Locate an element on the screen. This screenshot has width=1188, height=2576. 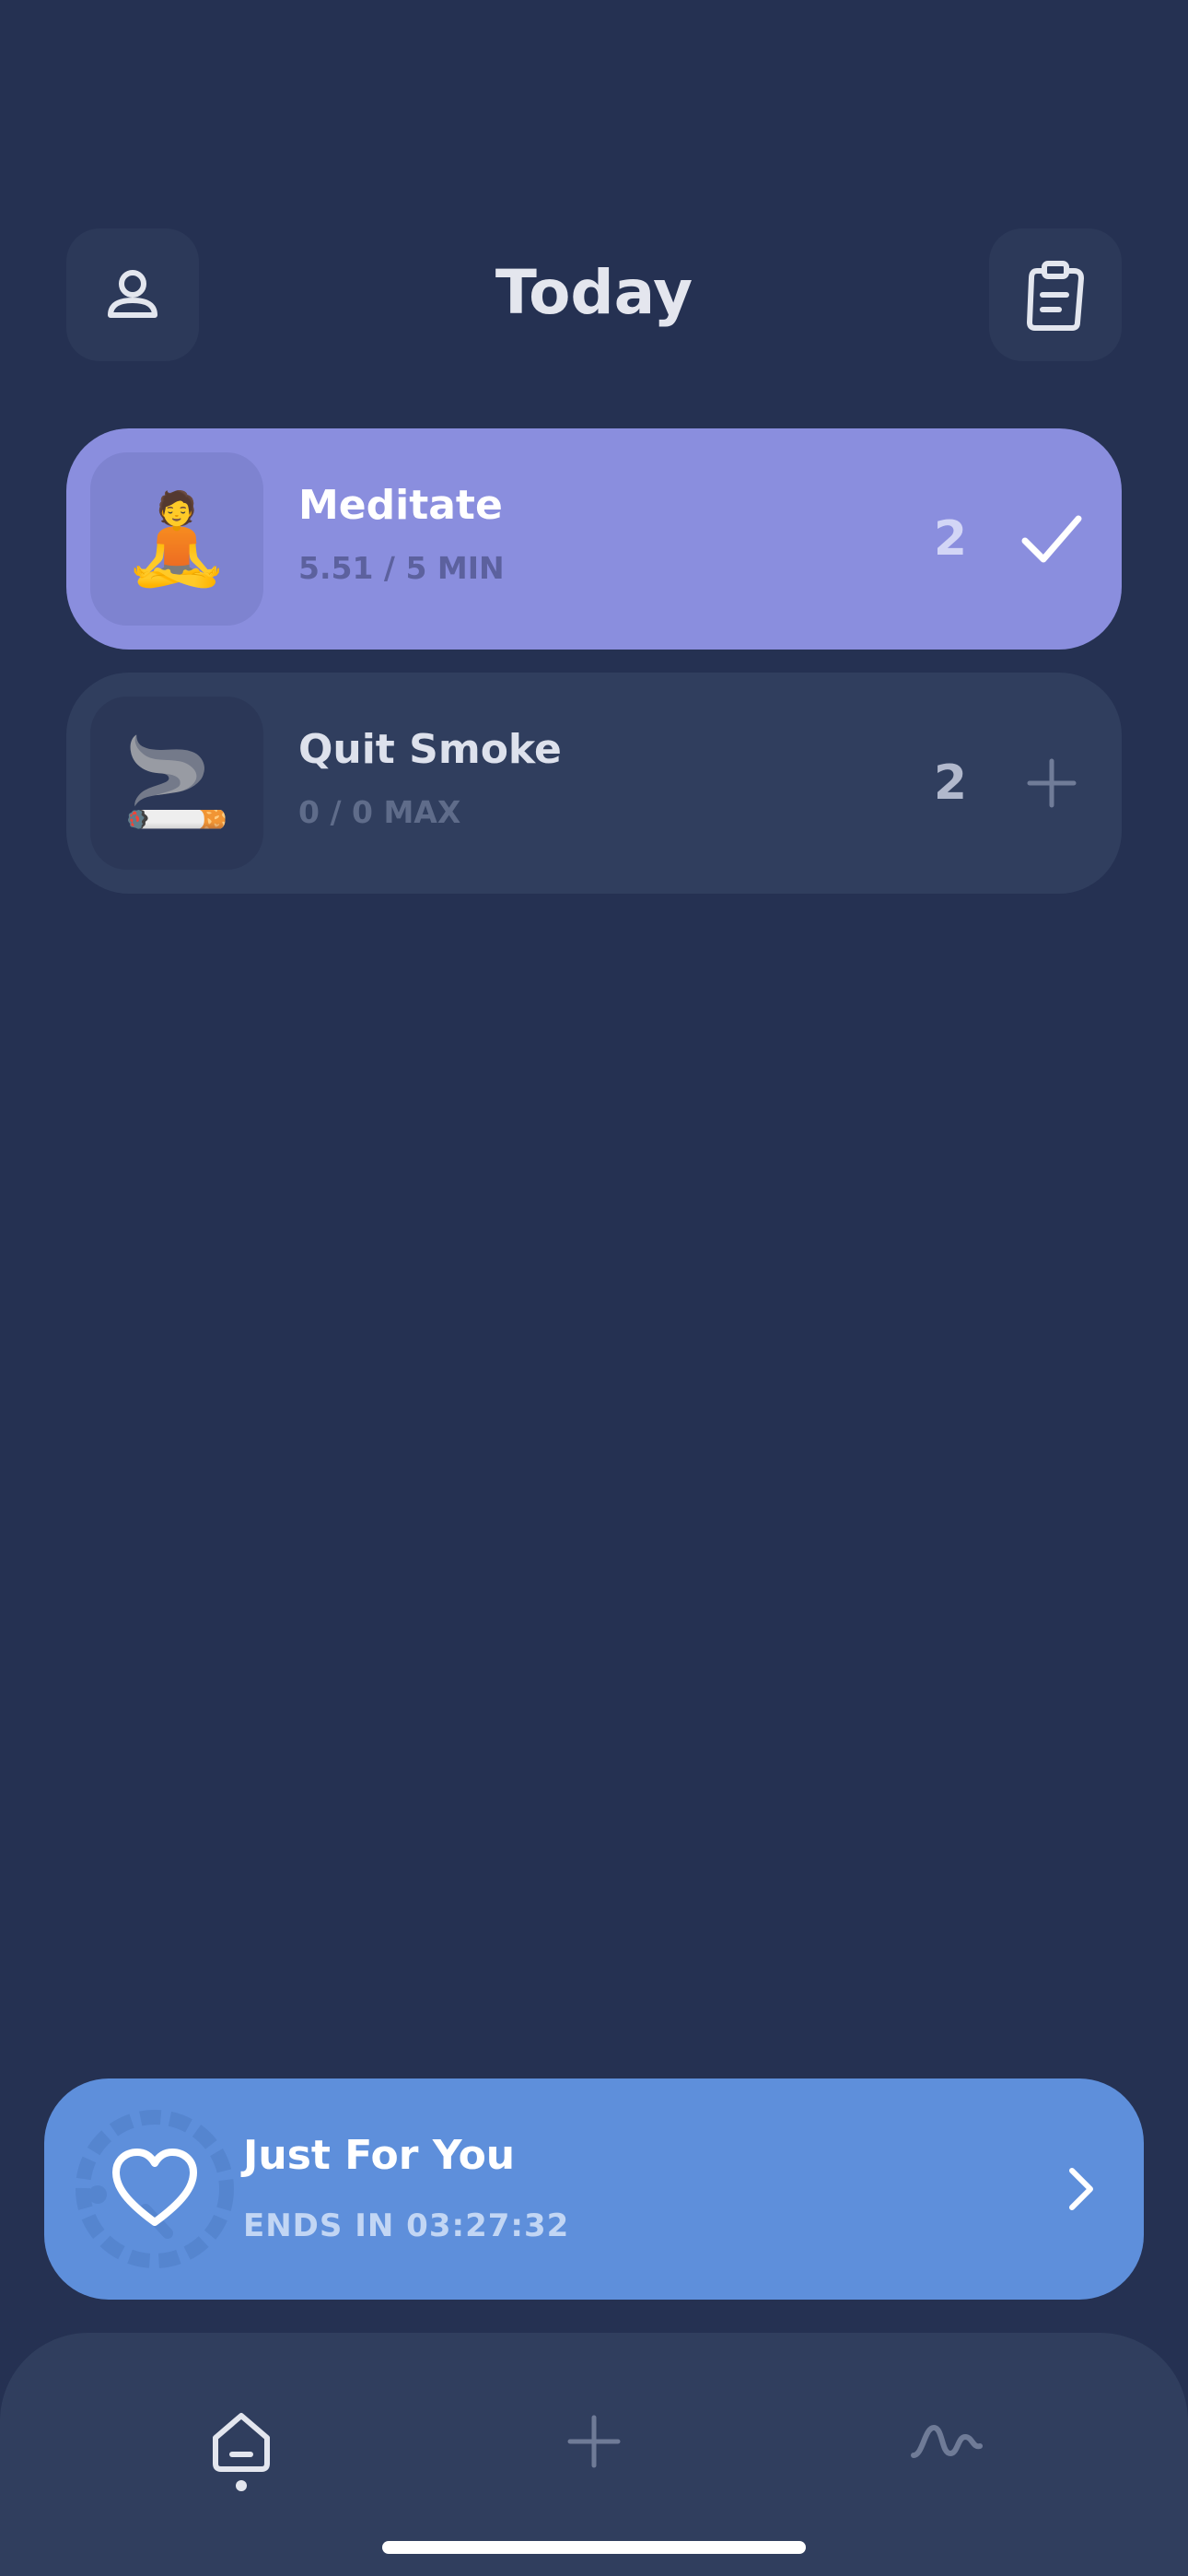
habit-add-button is located at coordinates (1051, 783).